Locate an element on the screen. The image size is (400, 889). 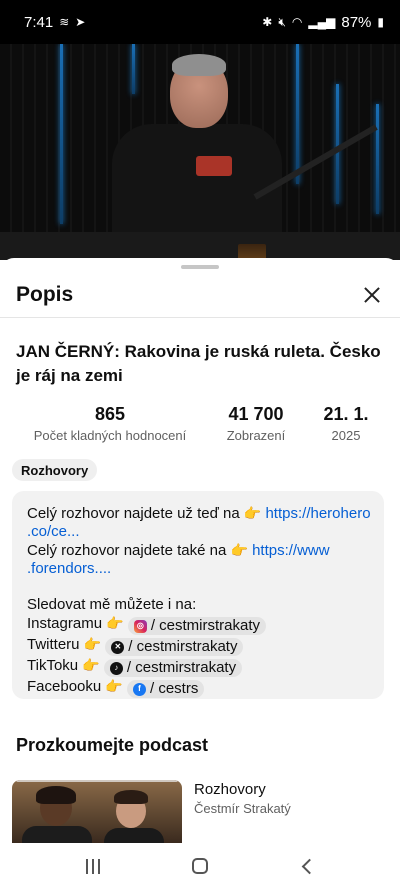
podcast-card: Rozhovory Čestmír Strakatý is located at coordinates (200, 811).